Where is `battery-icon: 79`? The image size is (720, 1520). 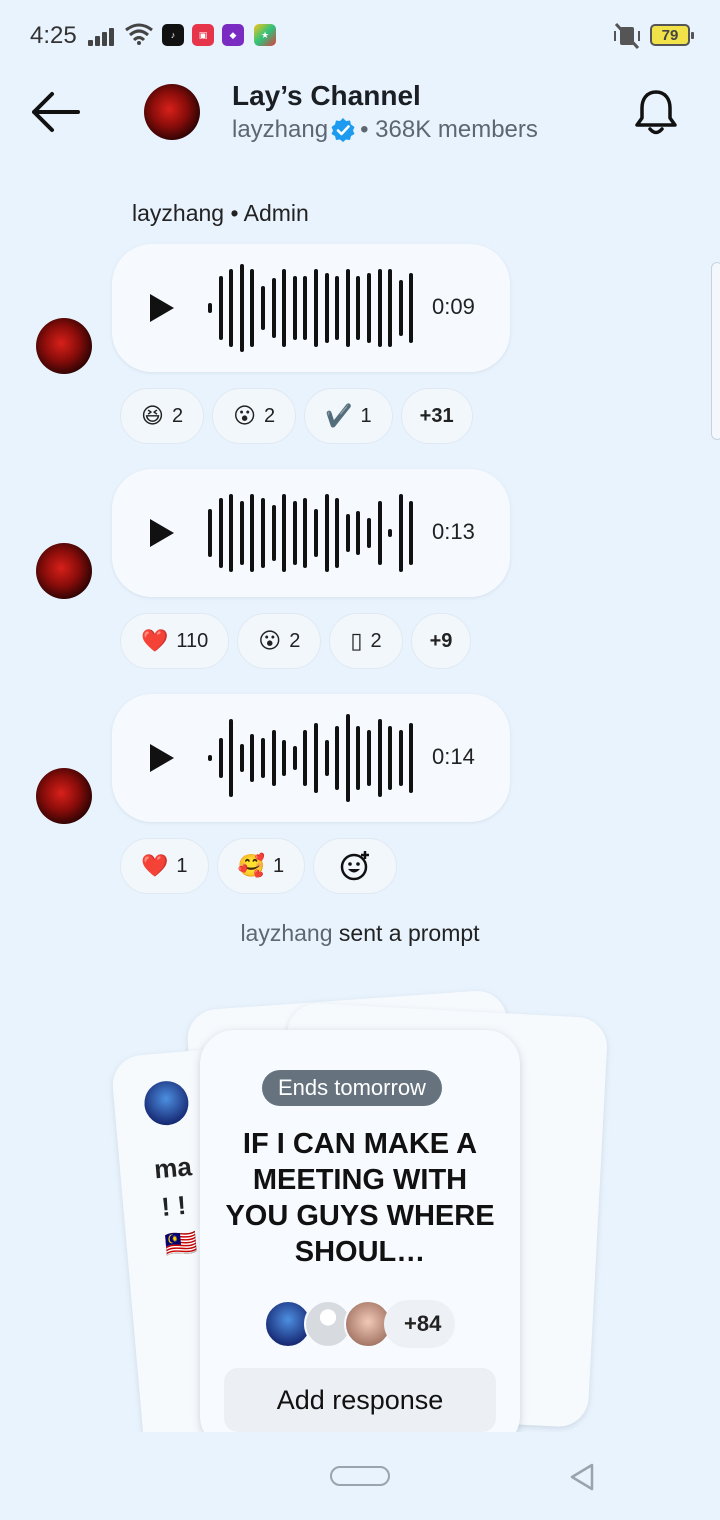
battery-icon: 79 is located at coordinates (672, 35).